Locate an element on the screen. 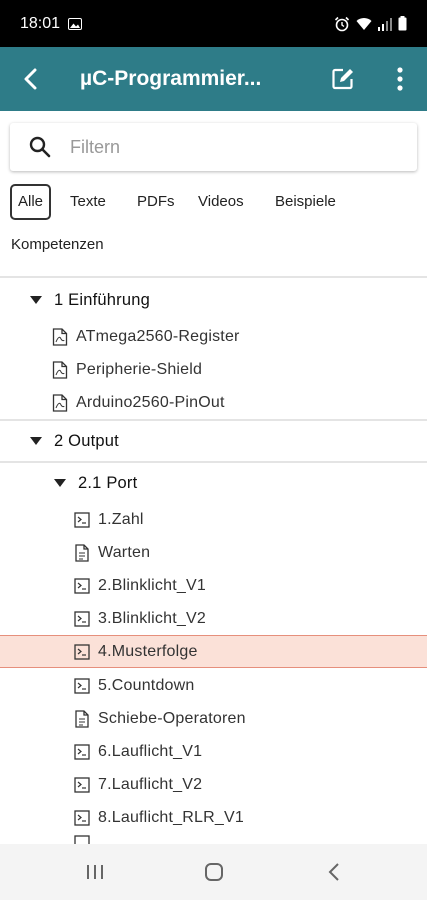 Image resolution: width=427 pixels, height=900 pixels. alarm-icon is located at coordinates (342, 23).